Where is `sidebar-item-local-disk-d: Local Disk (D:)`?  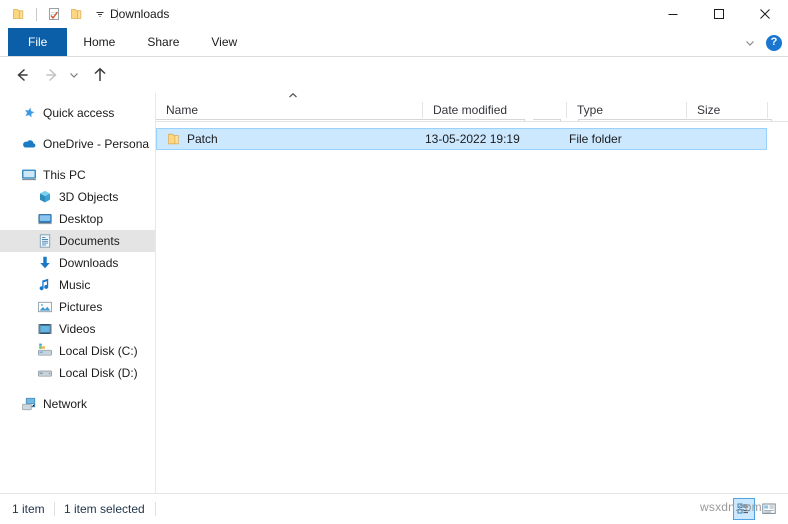 sidebar-item-local-disk-d: Local Disk (D:) is located at coordinates (77, 373).